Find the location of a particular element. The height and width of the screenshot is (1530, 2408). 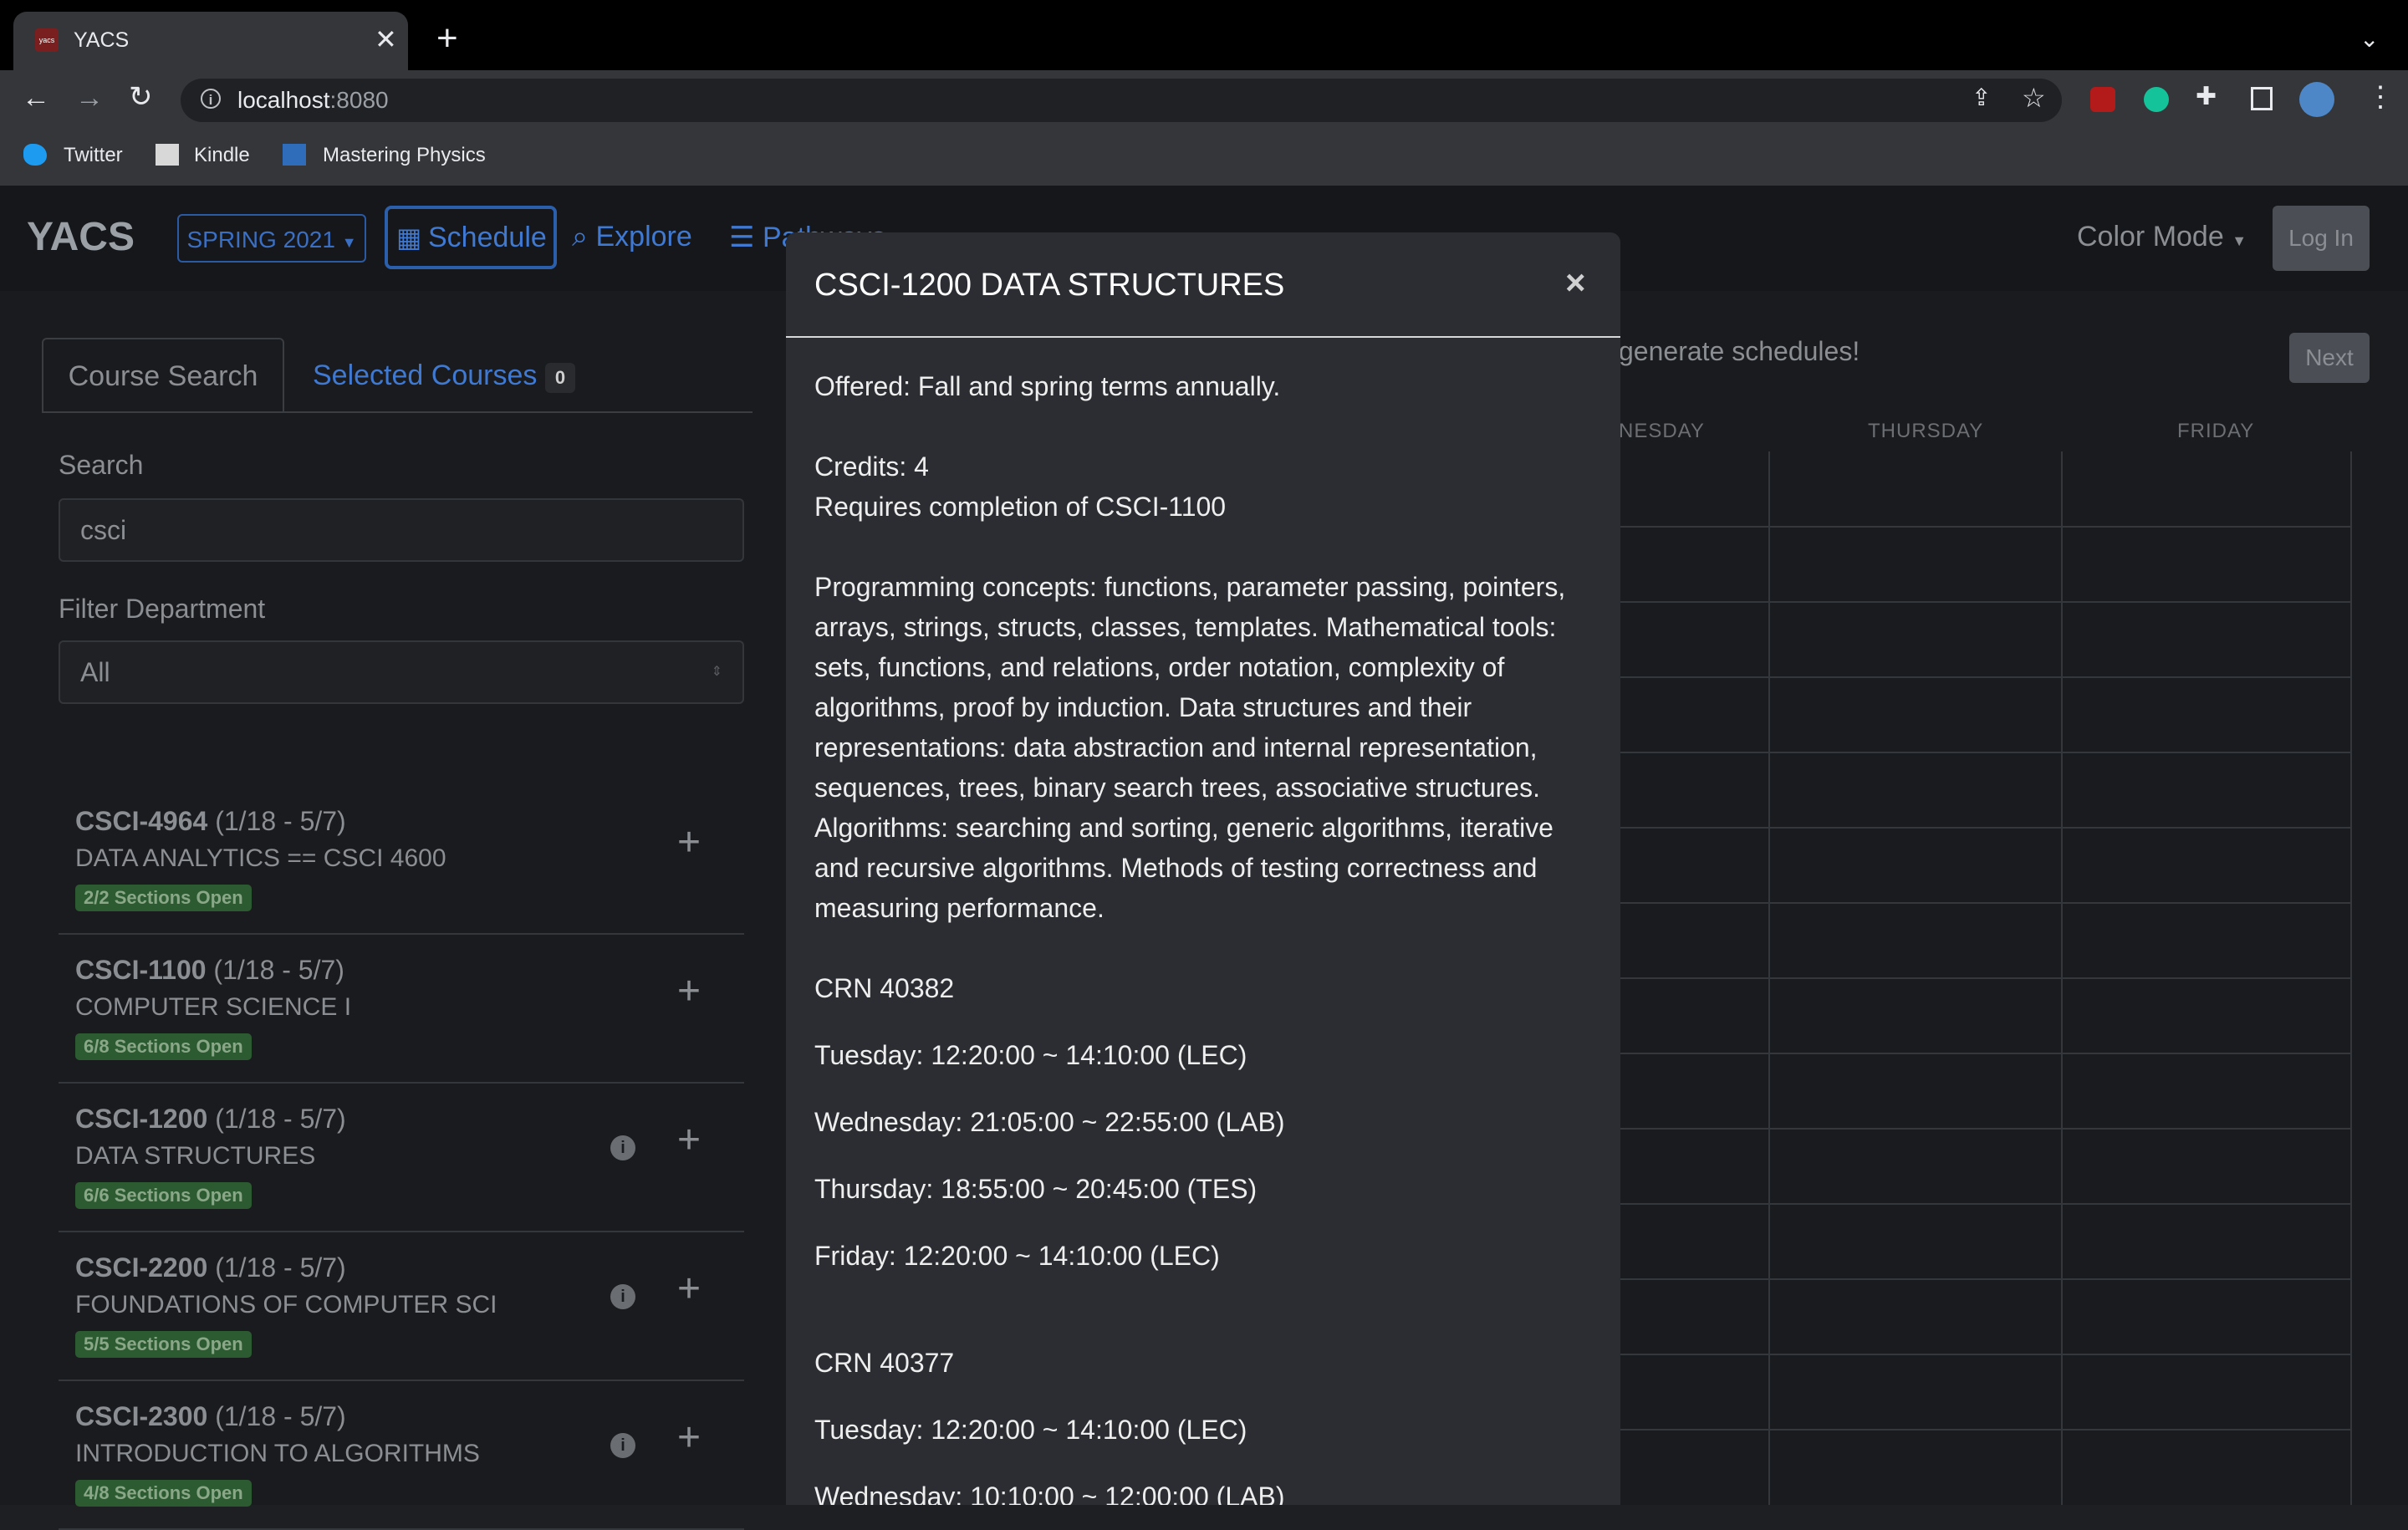

sections-open-badge: 6/6 Sections Open is located at coordinates (164, 1195).